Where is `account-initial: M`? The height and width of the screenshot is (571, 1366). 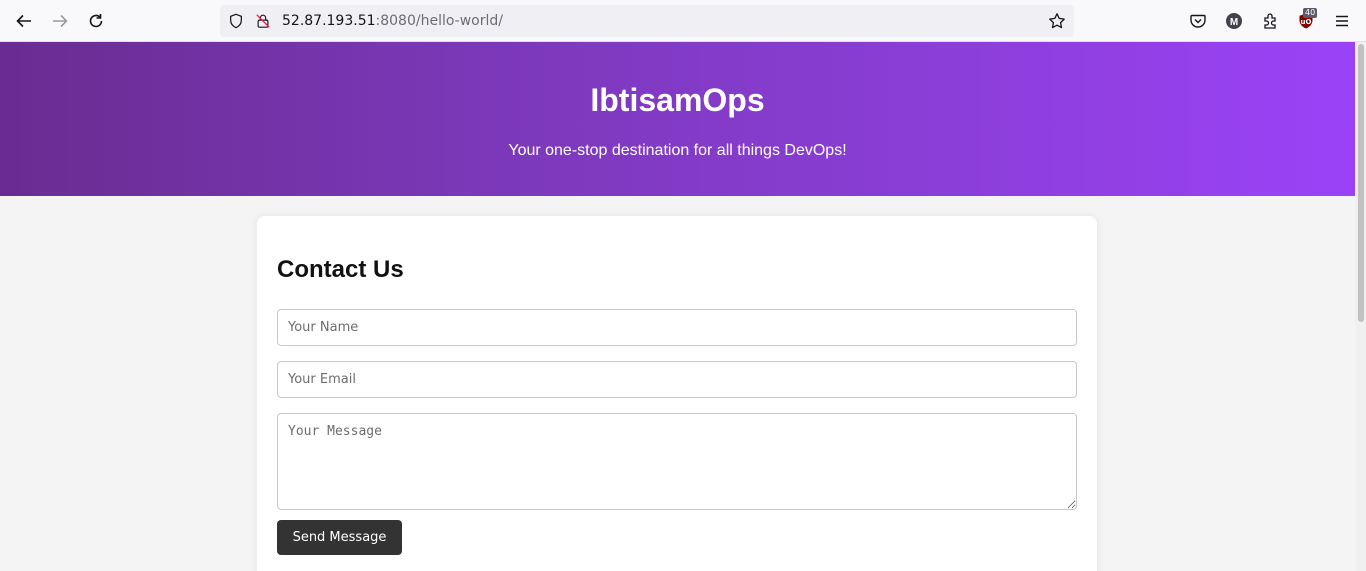 account-initial: M is located at coordinates (1234, 22).